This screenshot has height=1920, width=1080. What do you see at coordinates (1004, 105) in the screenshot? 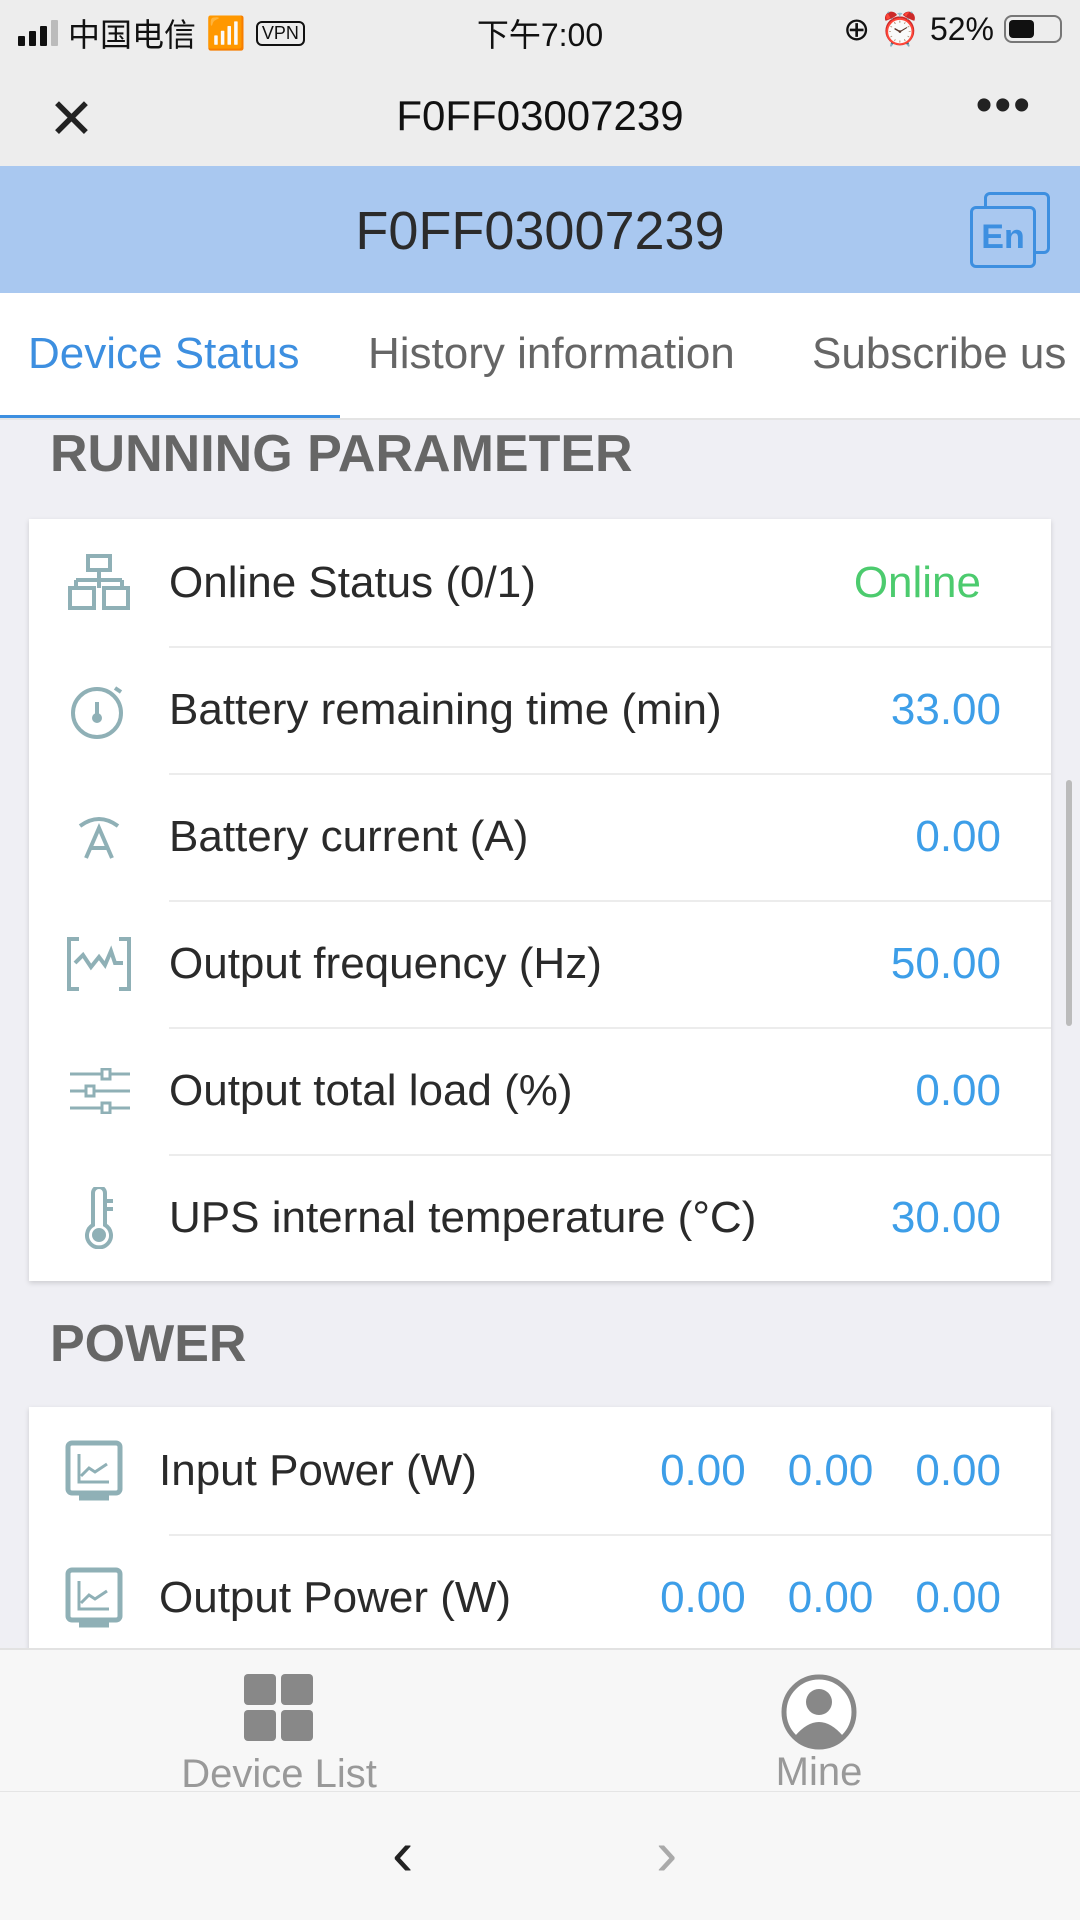
I see `more-icon: •••` at bounding box center [1004, 105].